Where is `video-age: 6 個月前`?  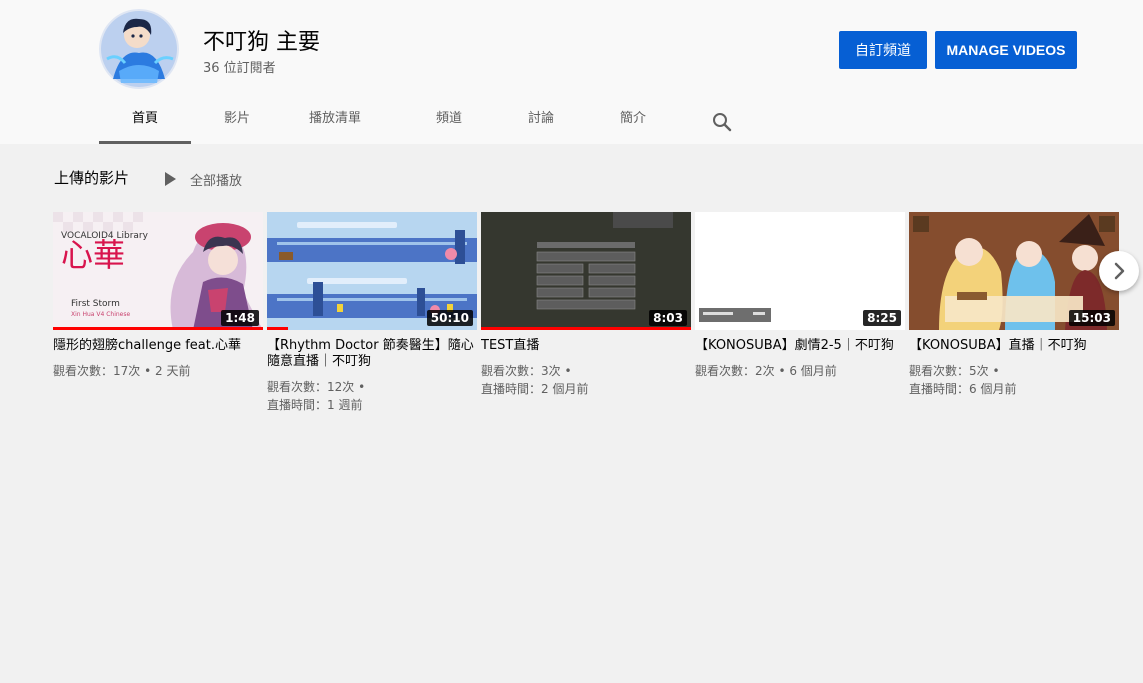 video-age: 6 個月前 is located at coordinates (813, 371).